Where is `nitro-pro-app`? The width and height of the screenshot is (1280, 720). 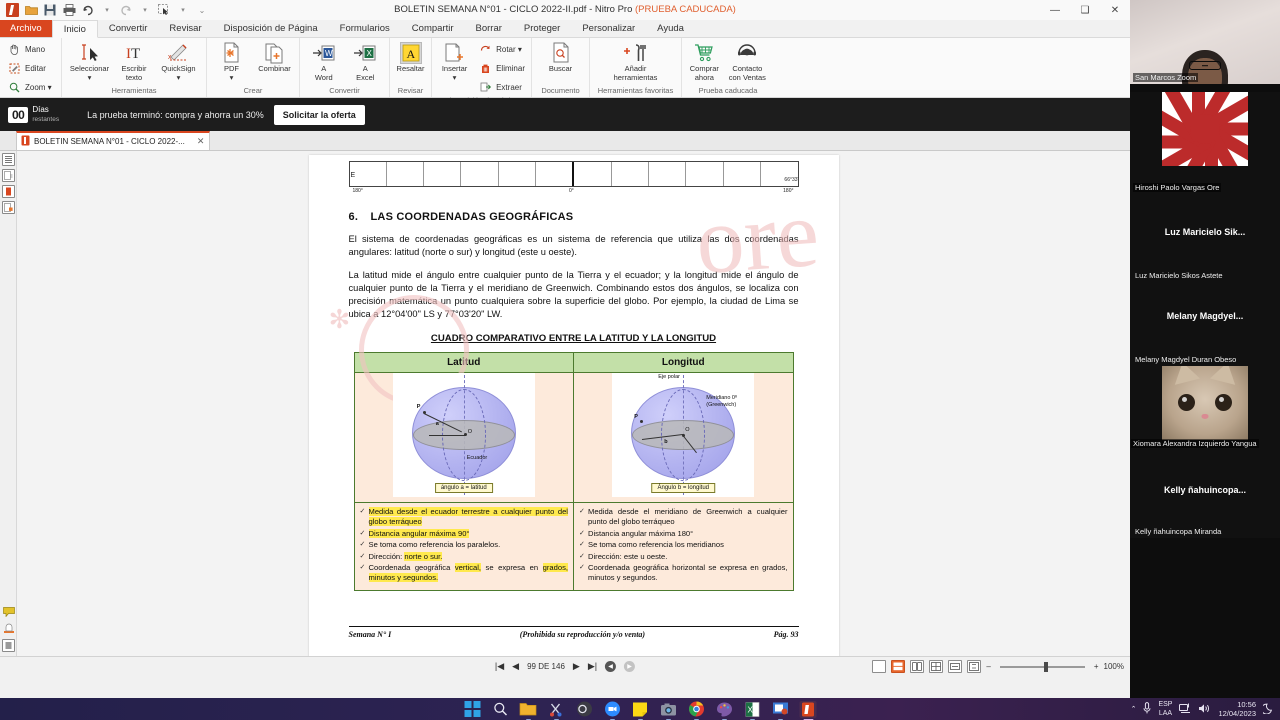
nitro-pro-app is located at coordinates (808, 710).